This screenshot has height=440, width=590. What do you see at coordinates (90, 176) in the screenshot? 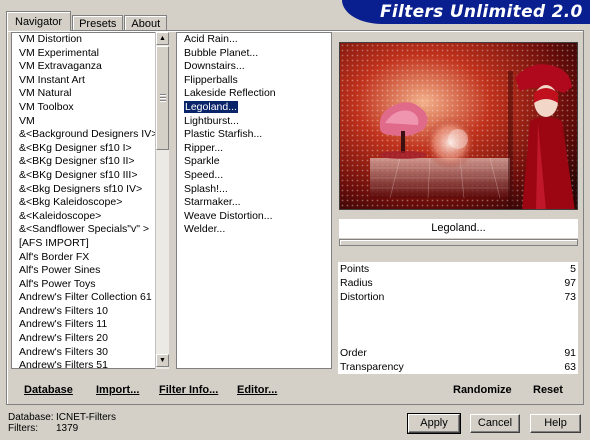
I see `category-item: &<BKg Designer sf10 III>` at bounding box center [90, 176].